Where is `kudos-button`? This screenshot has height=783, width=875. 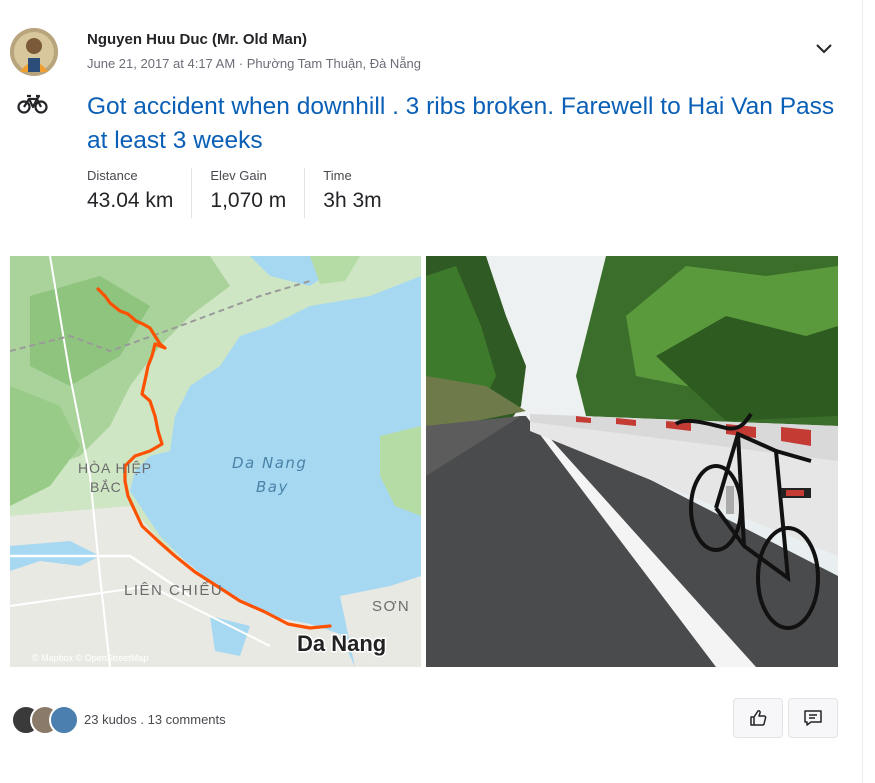
kudos-button is located at coordinates (758, 718).